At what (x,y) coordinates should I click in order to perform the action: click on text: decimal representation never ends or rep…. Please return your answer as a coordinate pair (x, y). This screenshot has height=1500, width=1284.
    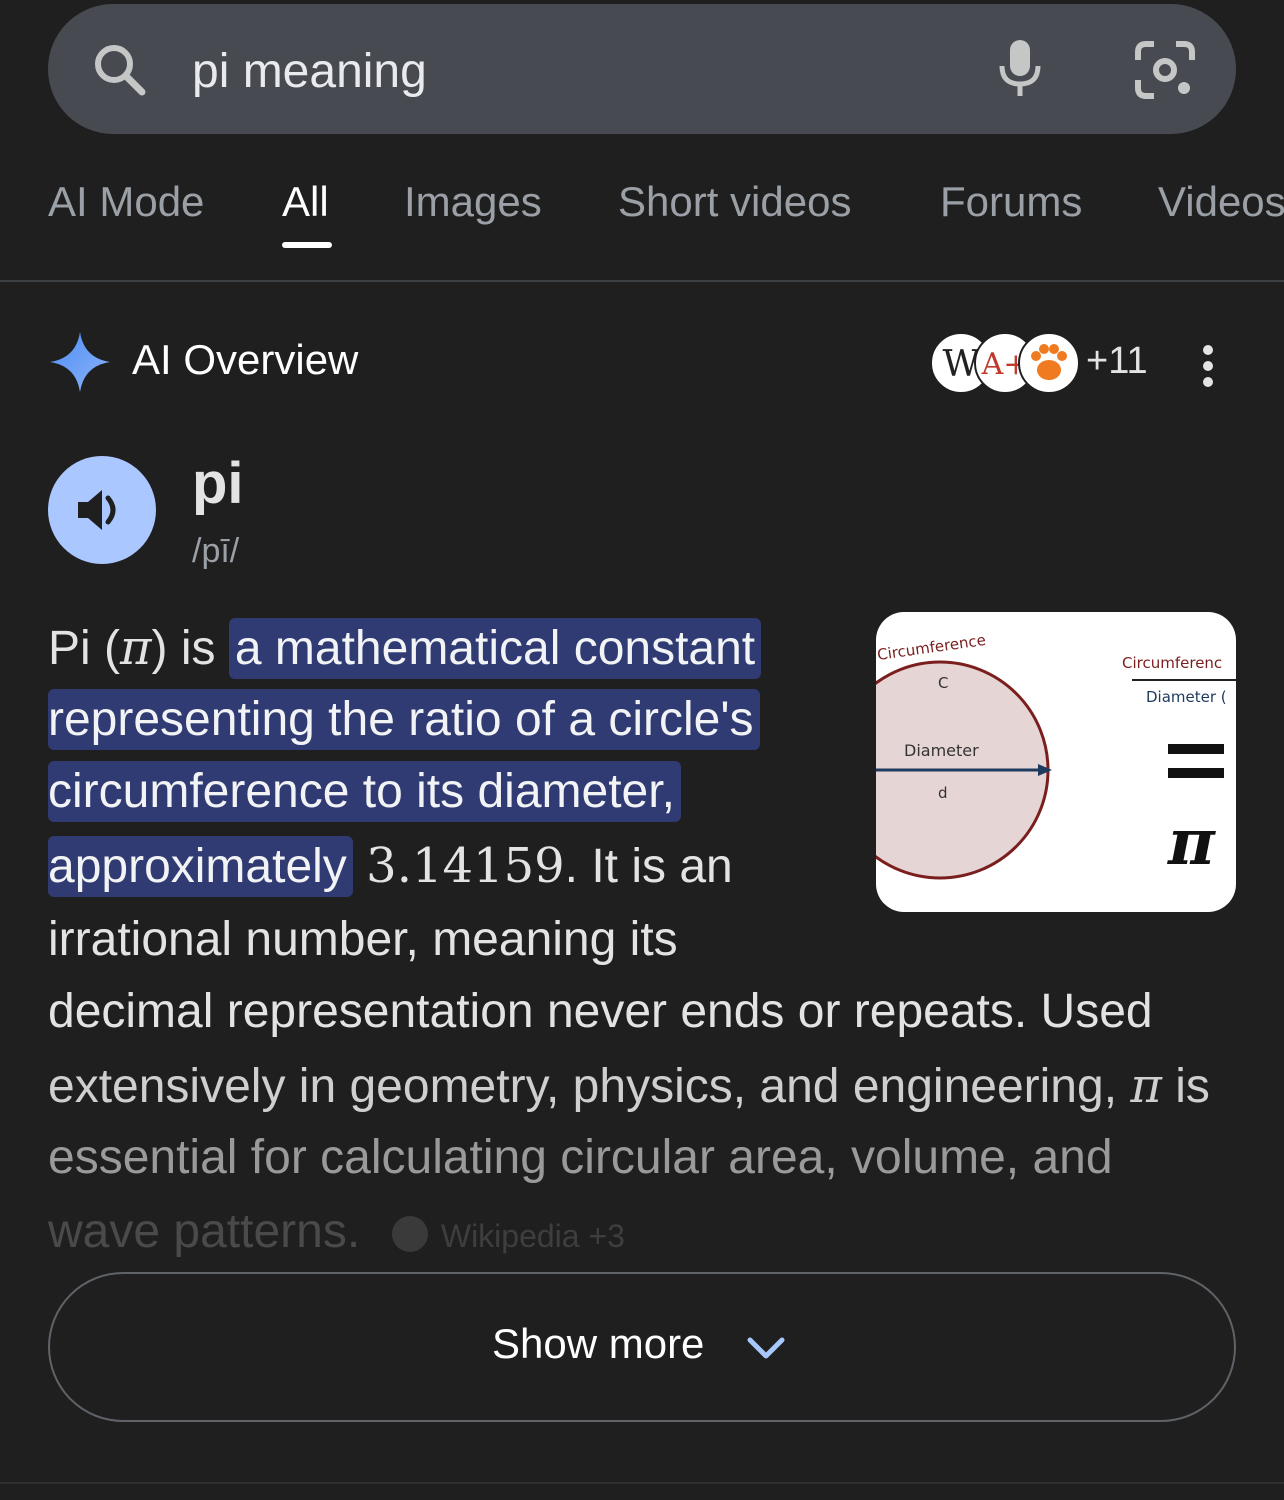
    Looking at the image, I should click on (600, 1011).